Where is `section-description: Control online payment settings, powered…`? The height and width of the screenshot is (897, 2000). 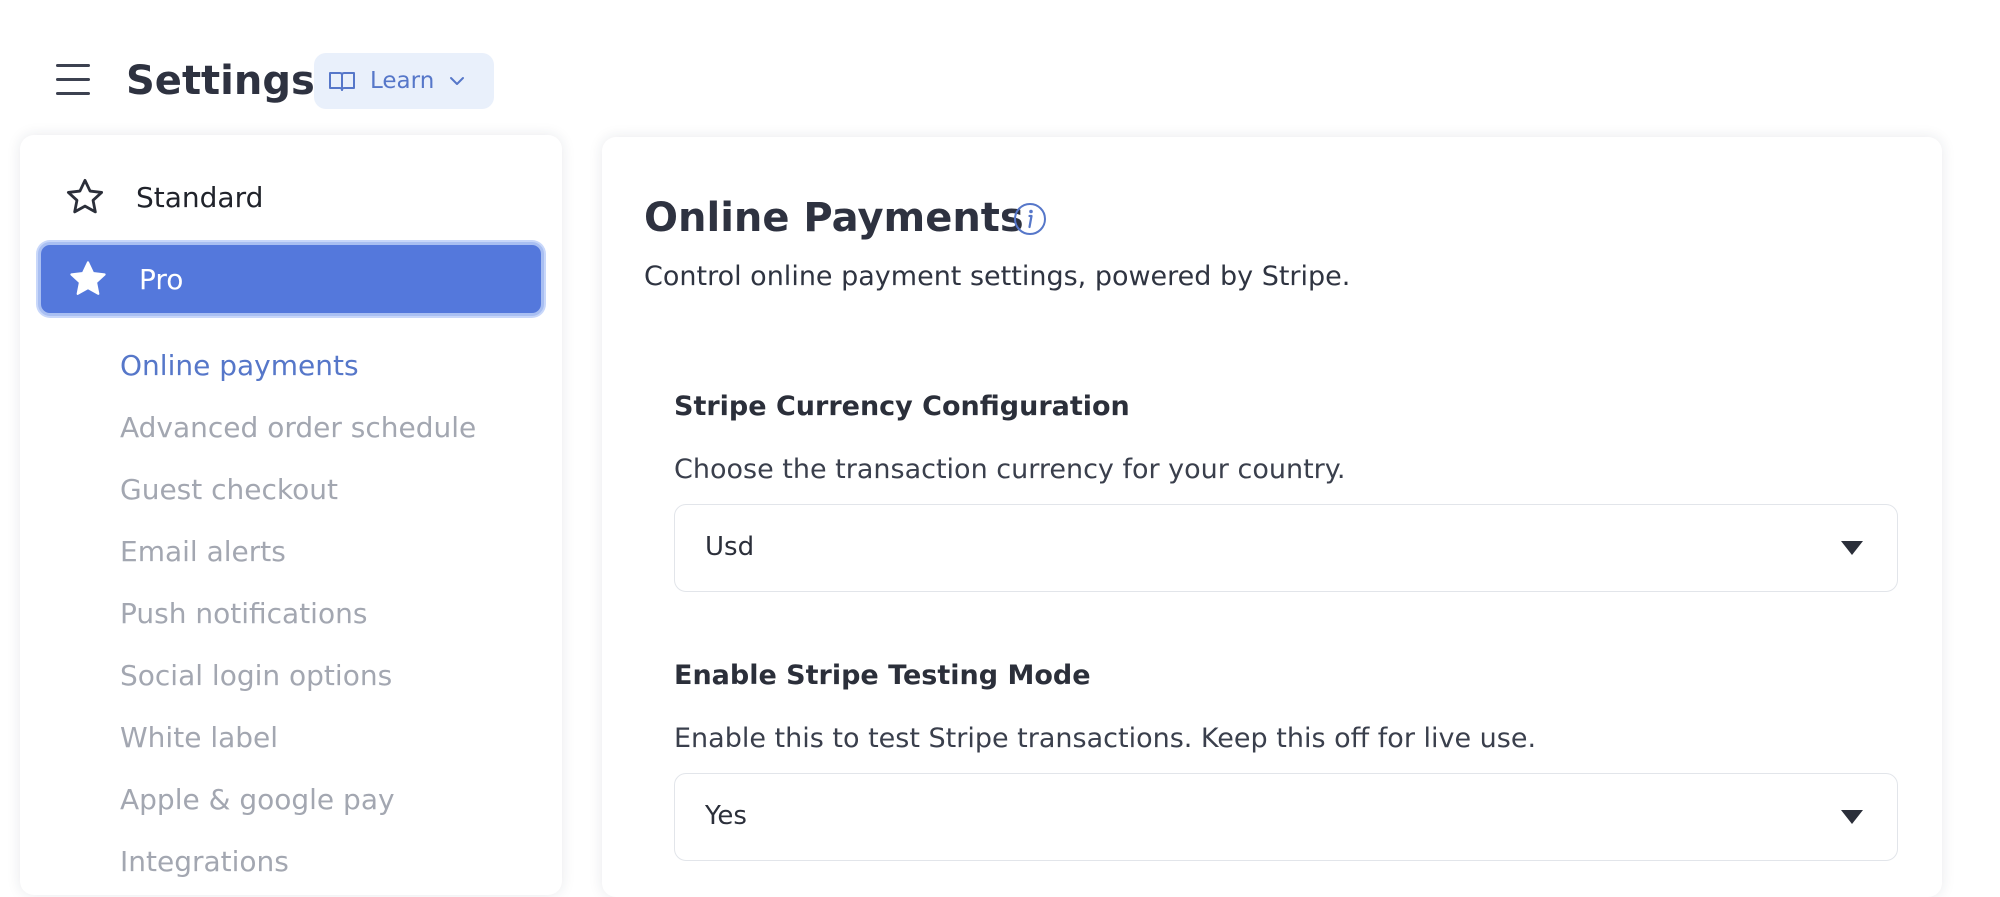
section-description: Control online payment settings, powered… is located at coordinates (997, 276).